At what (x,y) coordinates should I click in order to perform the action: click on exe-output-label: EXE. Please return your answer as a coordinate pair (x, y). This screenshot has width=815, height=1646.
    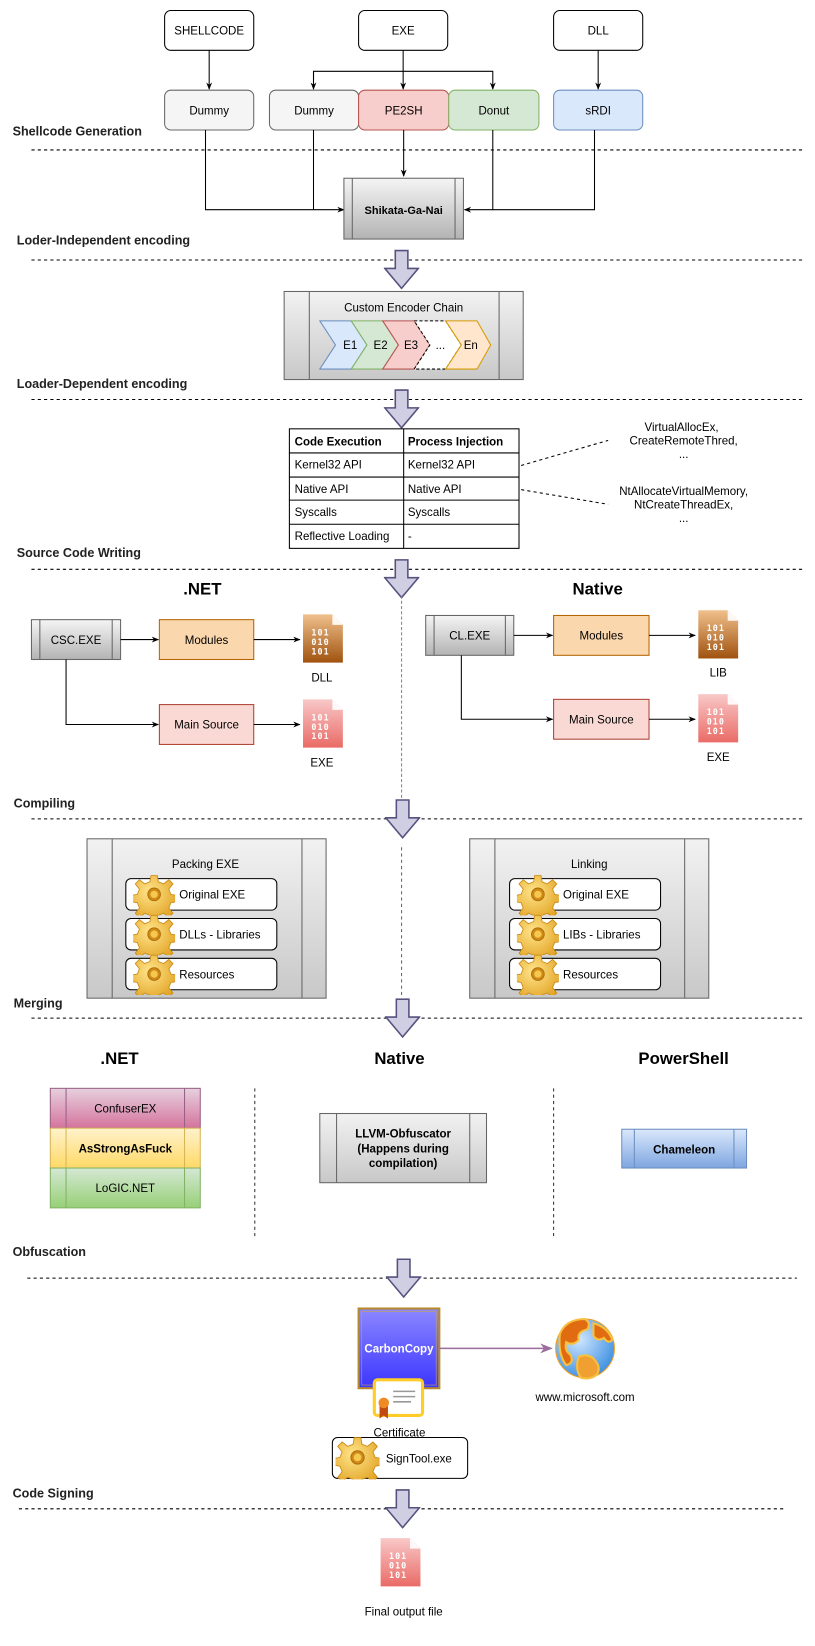
    Looking at the image, I should click on (321, 763).